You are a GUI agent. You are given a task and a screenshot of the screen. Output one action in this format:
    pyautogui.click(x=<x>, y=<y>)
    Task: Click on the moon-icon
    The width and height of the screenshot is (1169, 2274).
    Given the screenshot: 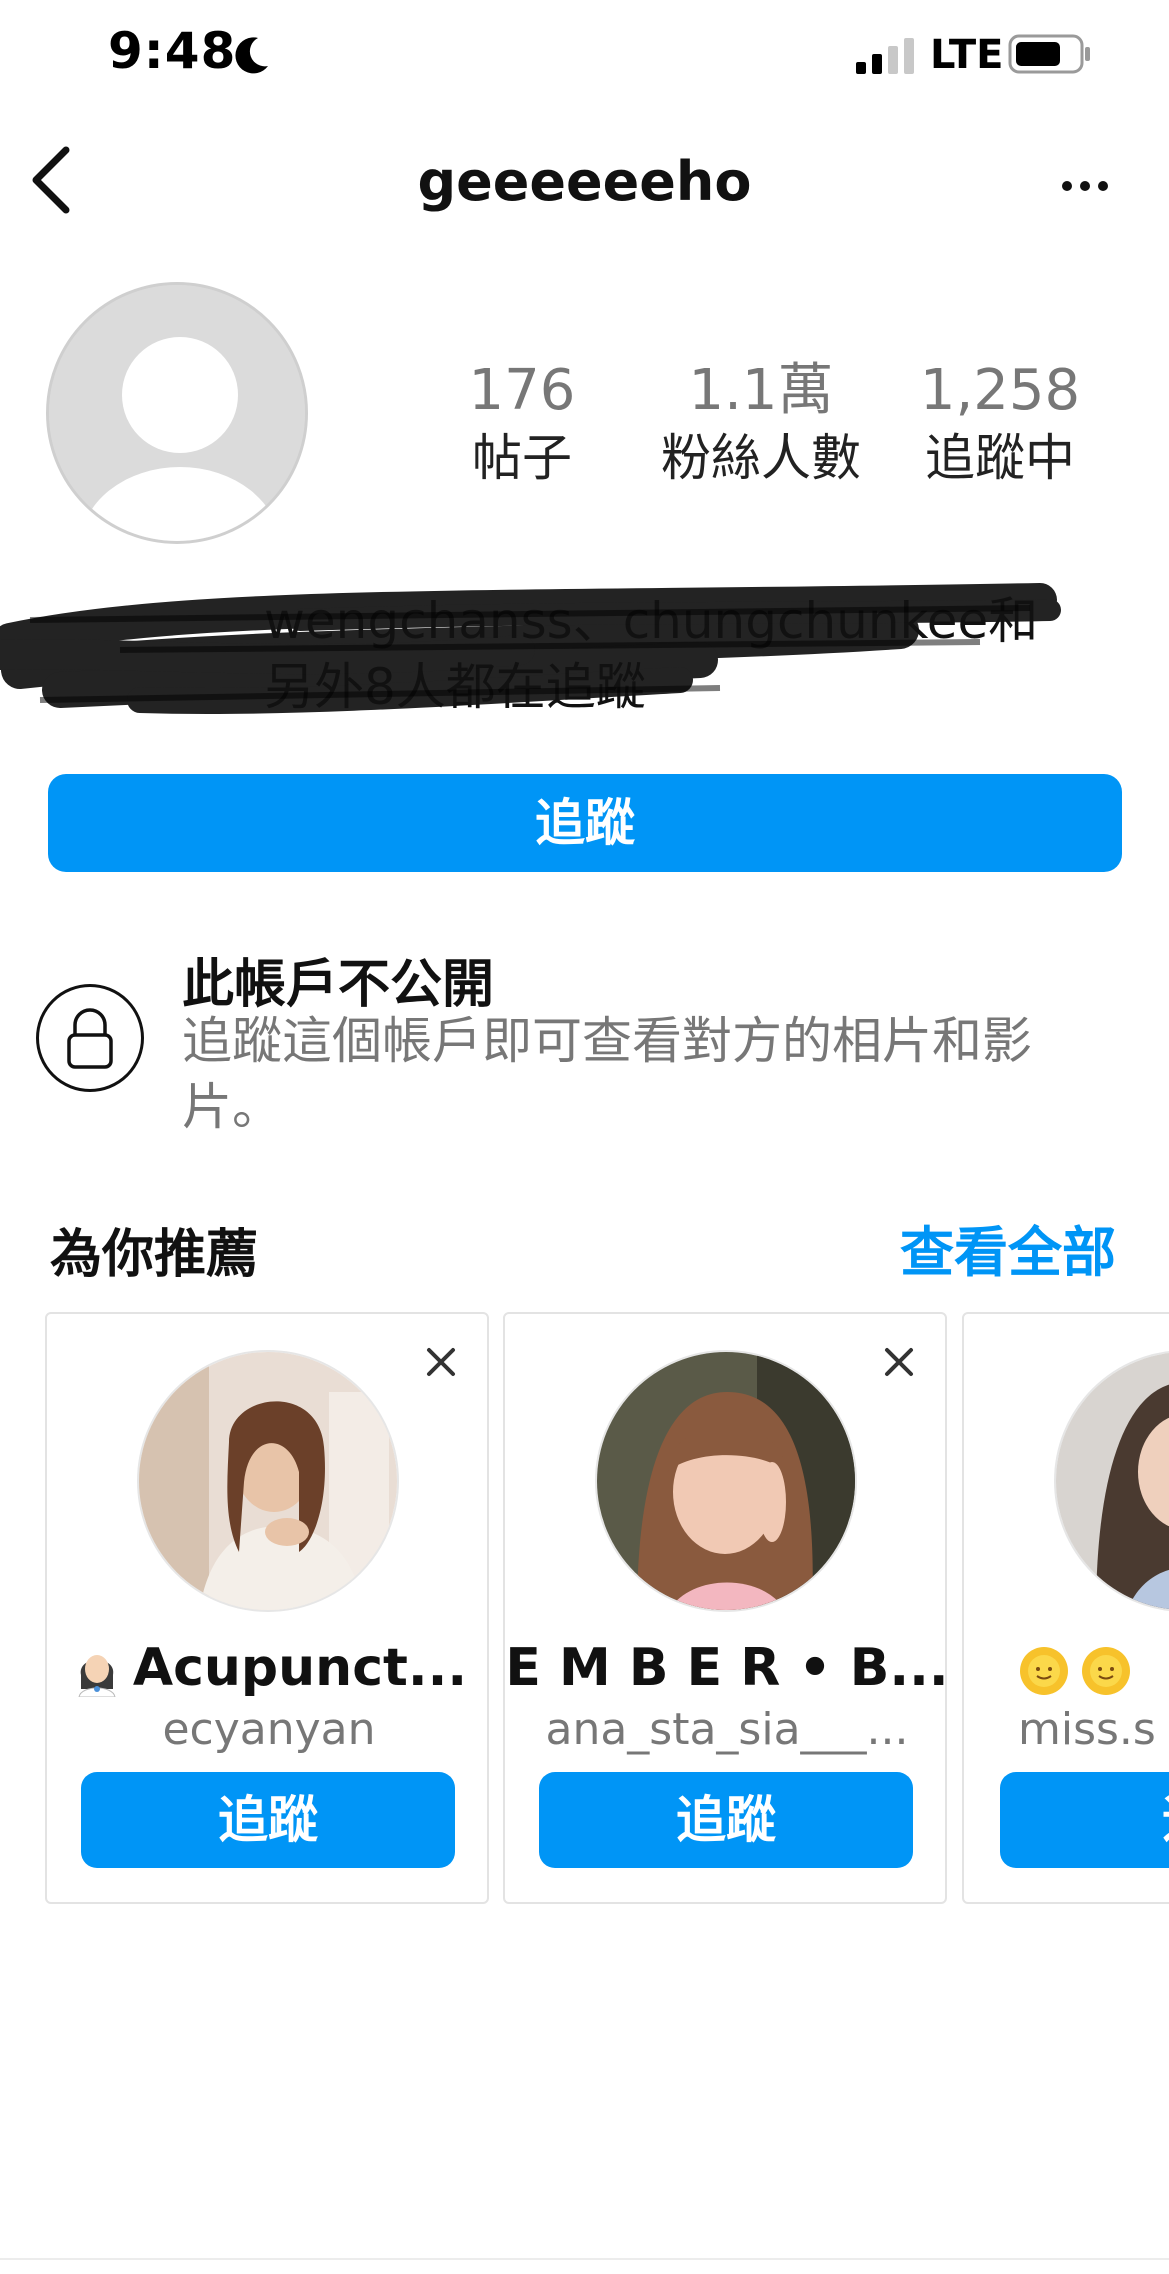 What is the action you would take?
    pyautogui.click(x=251, y=55)
    